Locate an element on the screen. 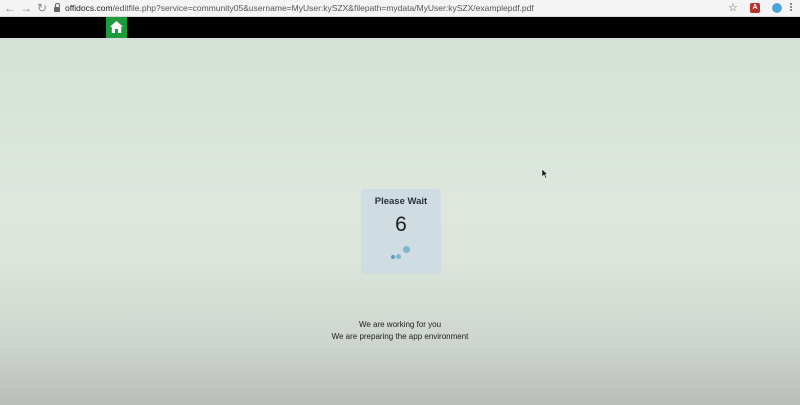 This screenshot has height=405, width=800. mouse-cursor-icon is located at coordinates (545, 174).